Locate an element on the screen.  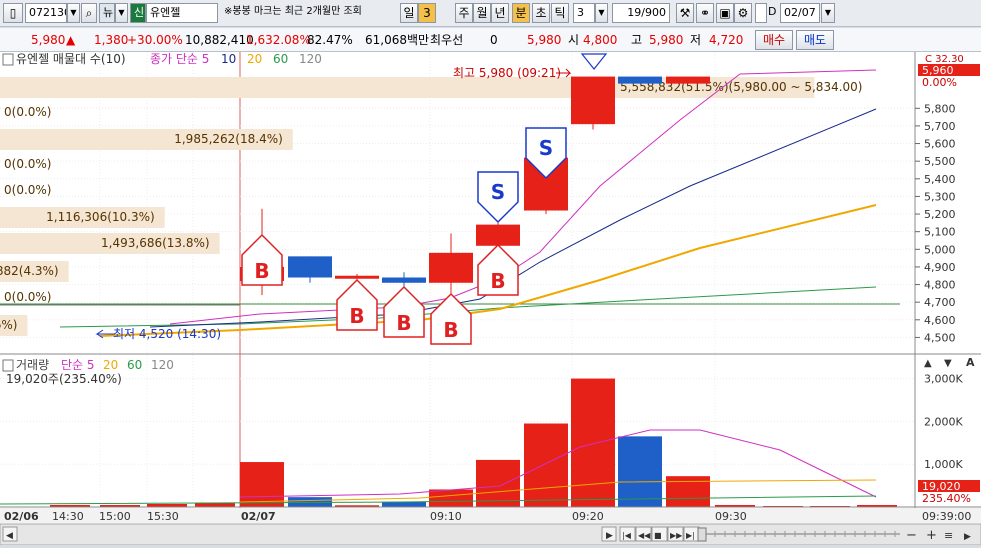
stock-code-input: 072130 is located at coordinates (46, 13).